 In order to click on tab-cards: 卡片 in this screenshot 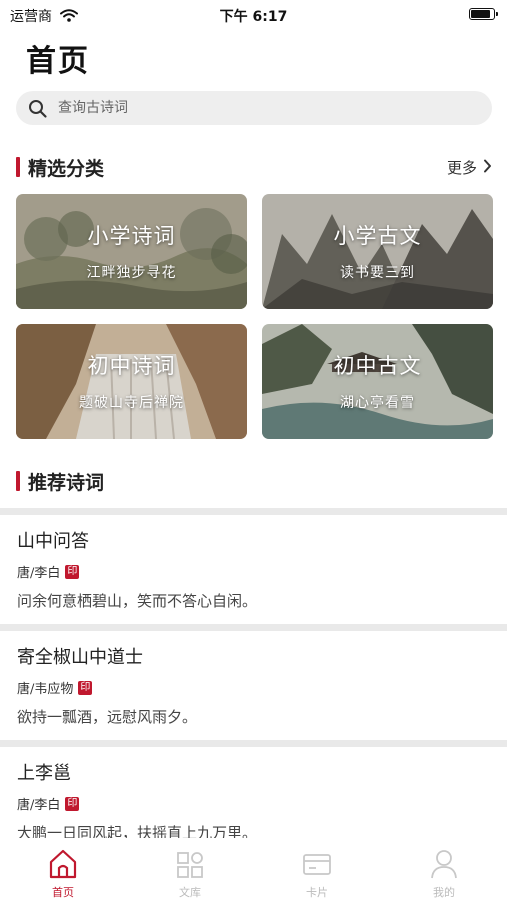, I will do `click(317, 869)`.